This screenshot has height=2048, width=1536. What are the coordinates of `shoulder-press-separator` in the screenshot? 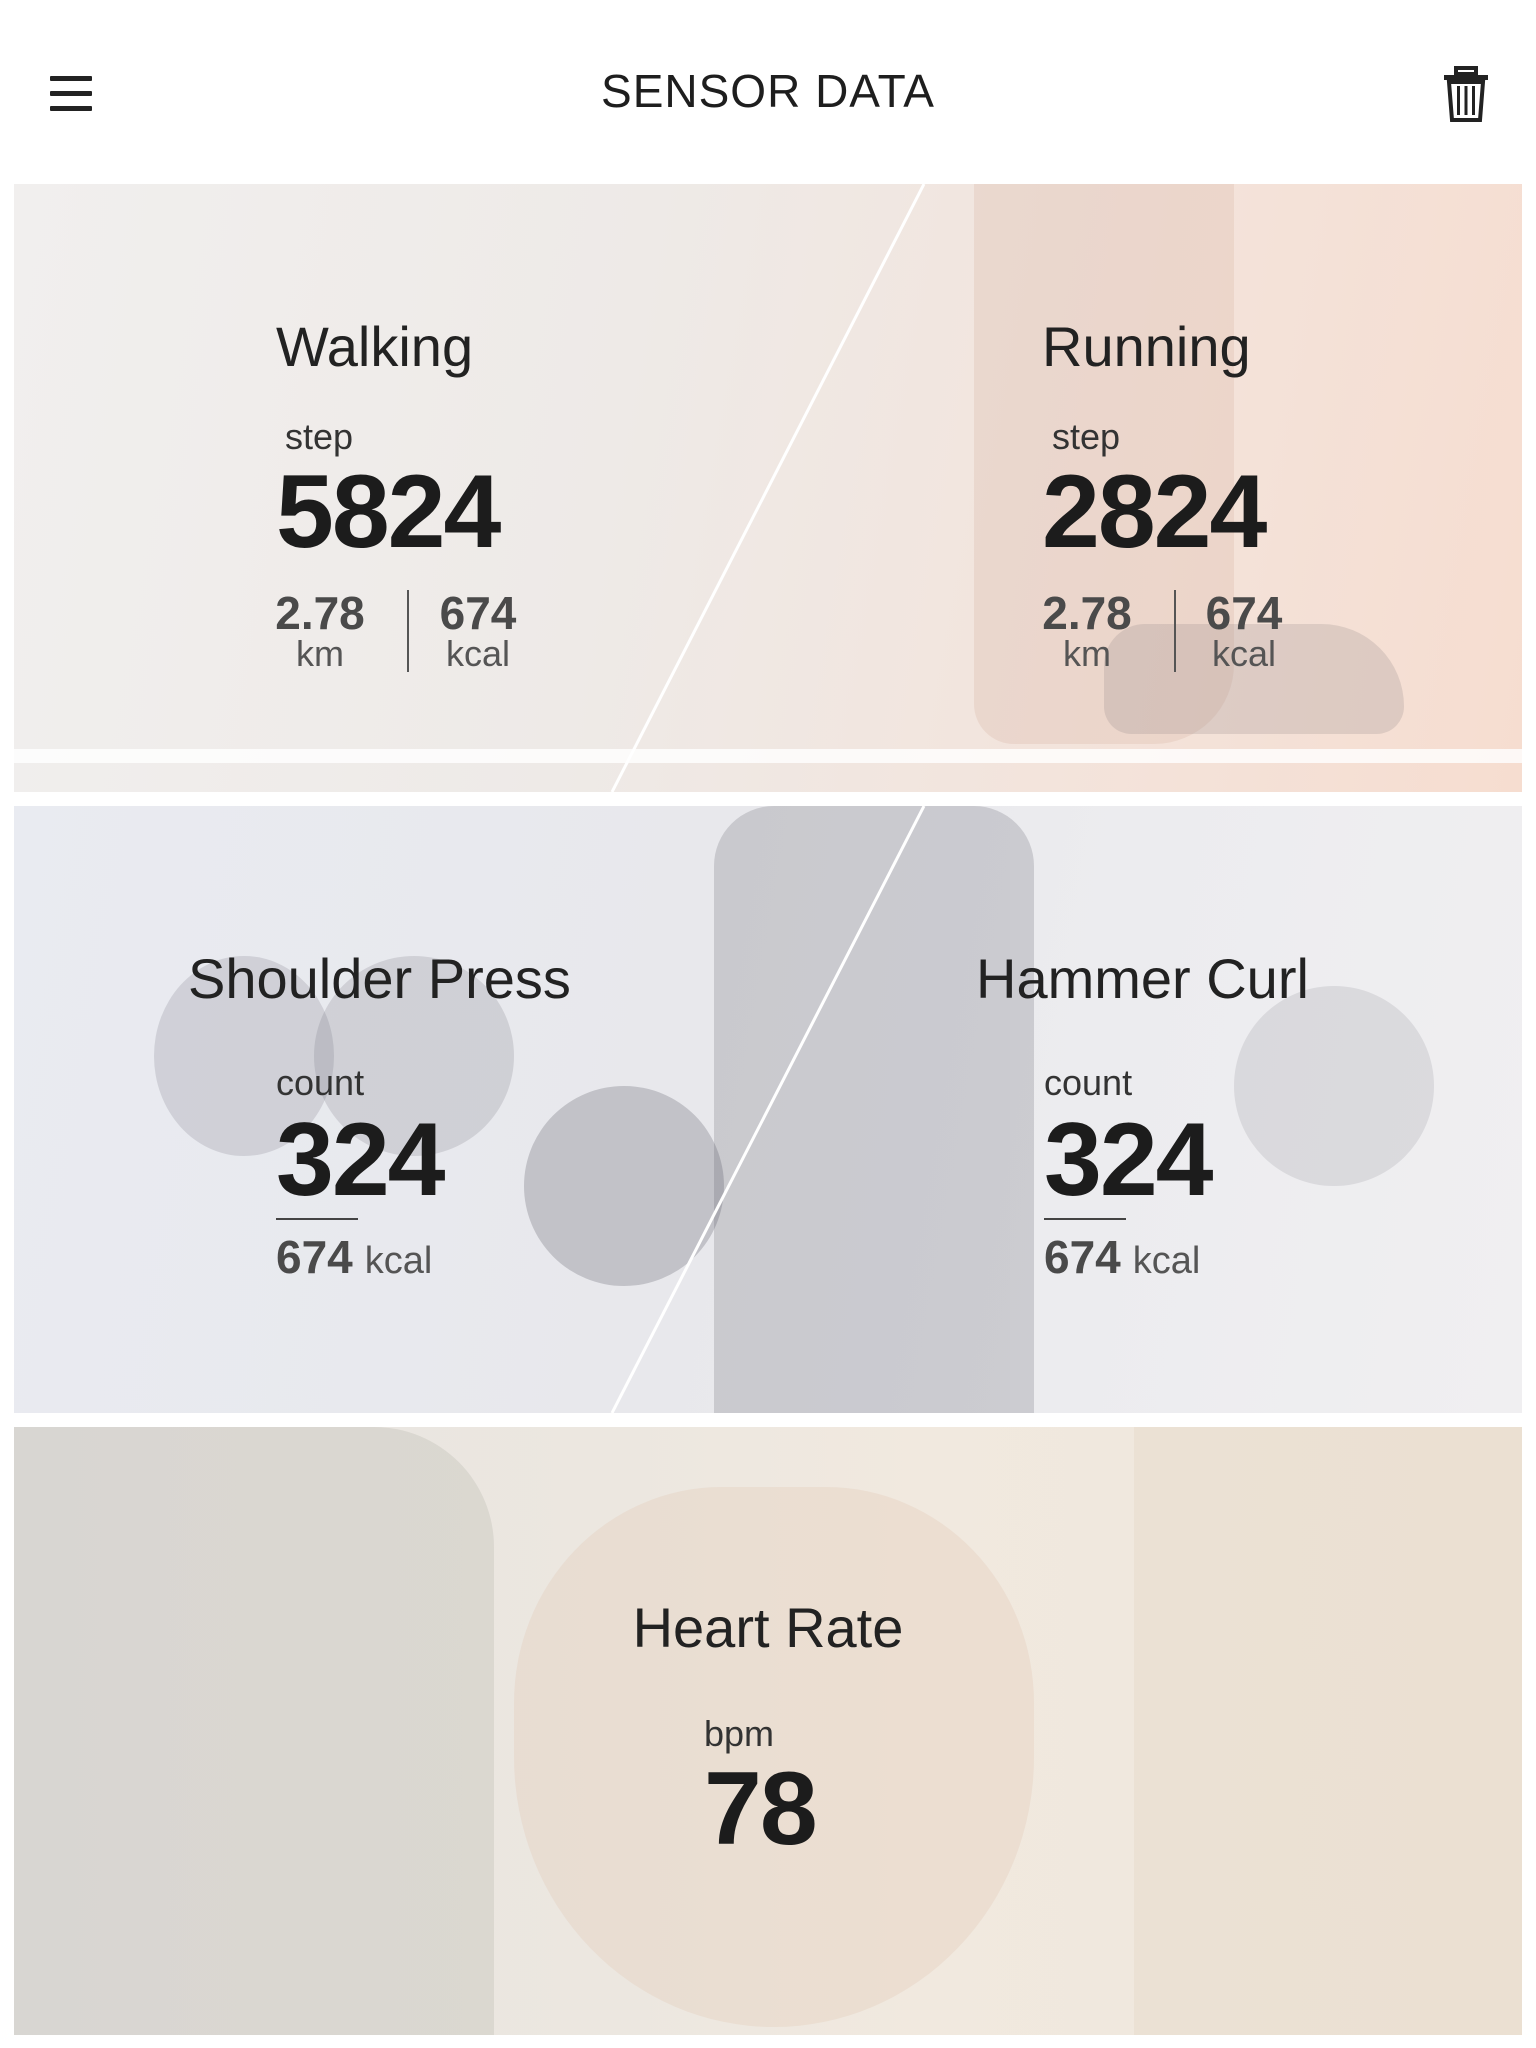 It's located at (317, 1219).